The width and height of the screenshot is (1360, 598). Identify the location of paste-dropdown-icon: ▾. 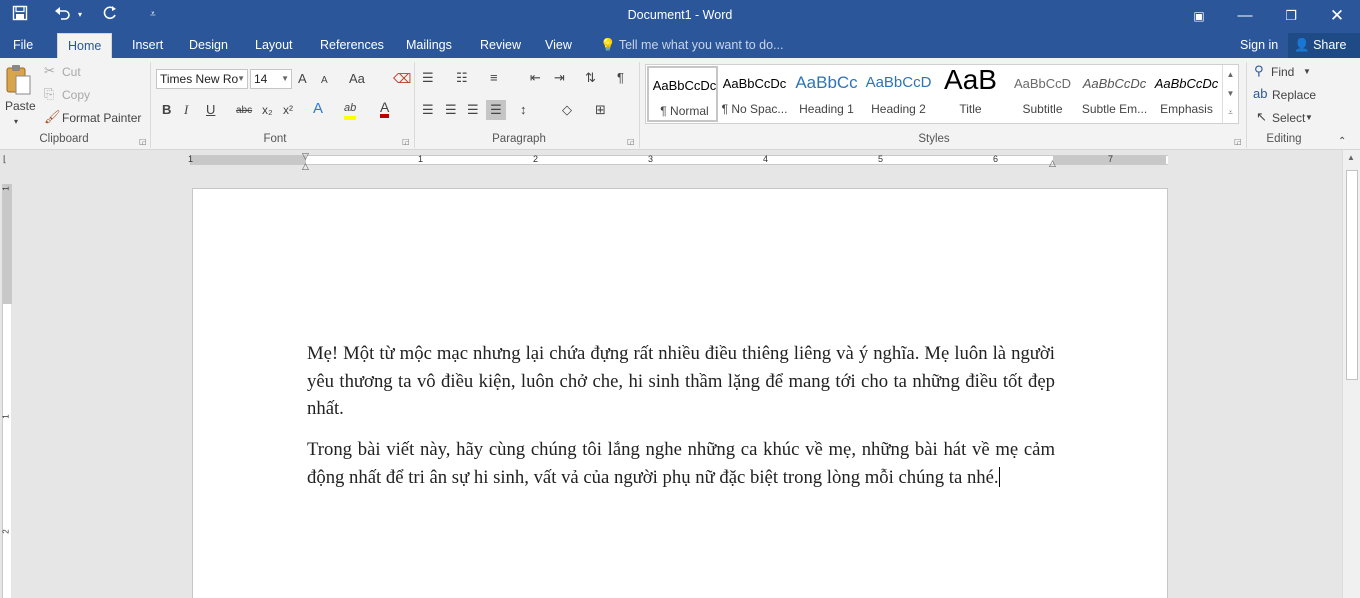
(16, 122).